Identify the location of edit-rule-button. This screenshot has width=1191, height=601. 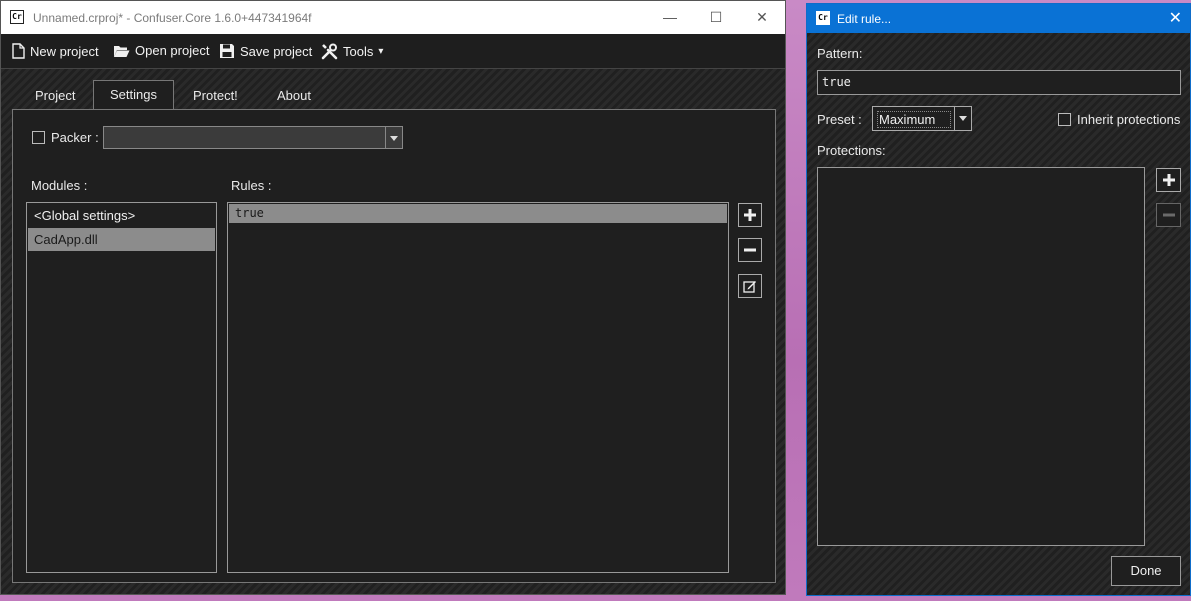
(750, 286).